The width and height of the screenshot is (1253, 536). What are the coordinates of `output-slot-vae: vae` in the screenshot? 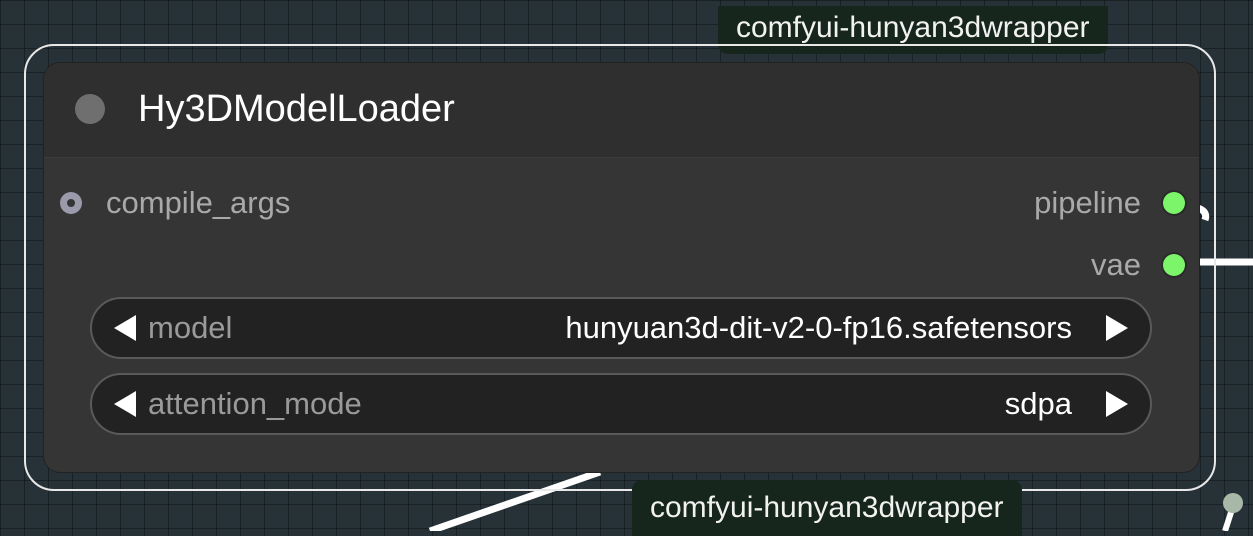 It's located at (1138, 265).